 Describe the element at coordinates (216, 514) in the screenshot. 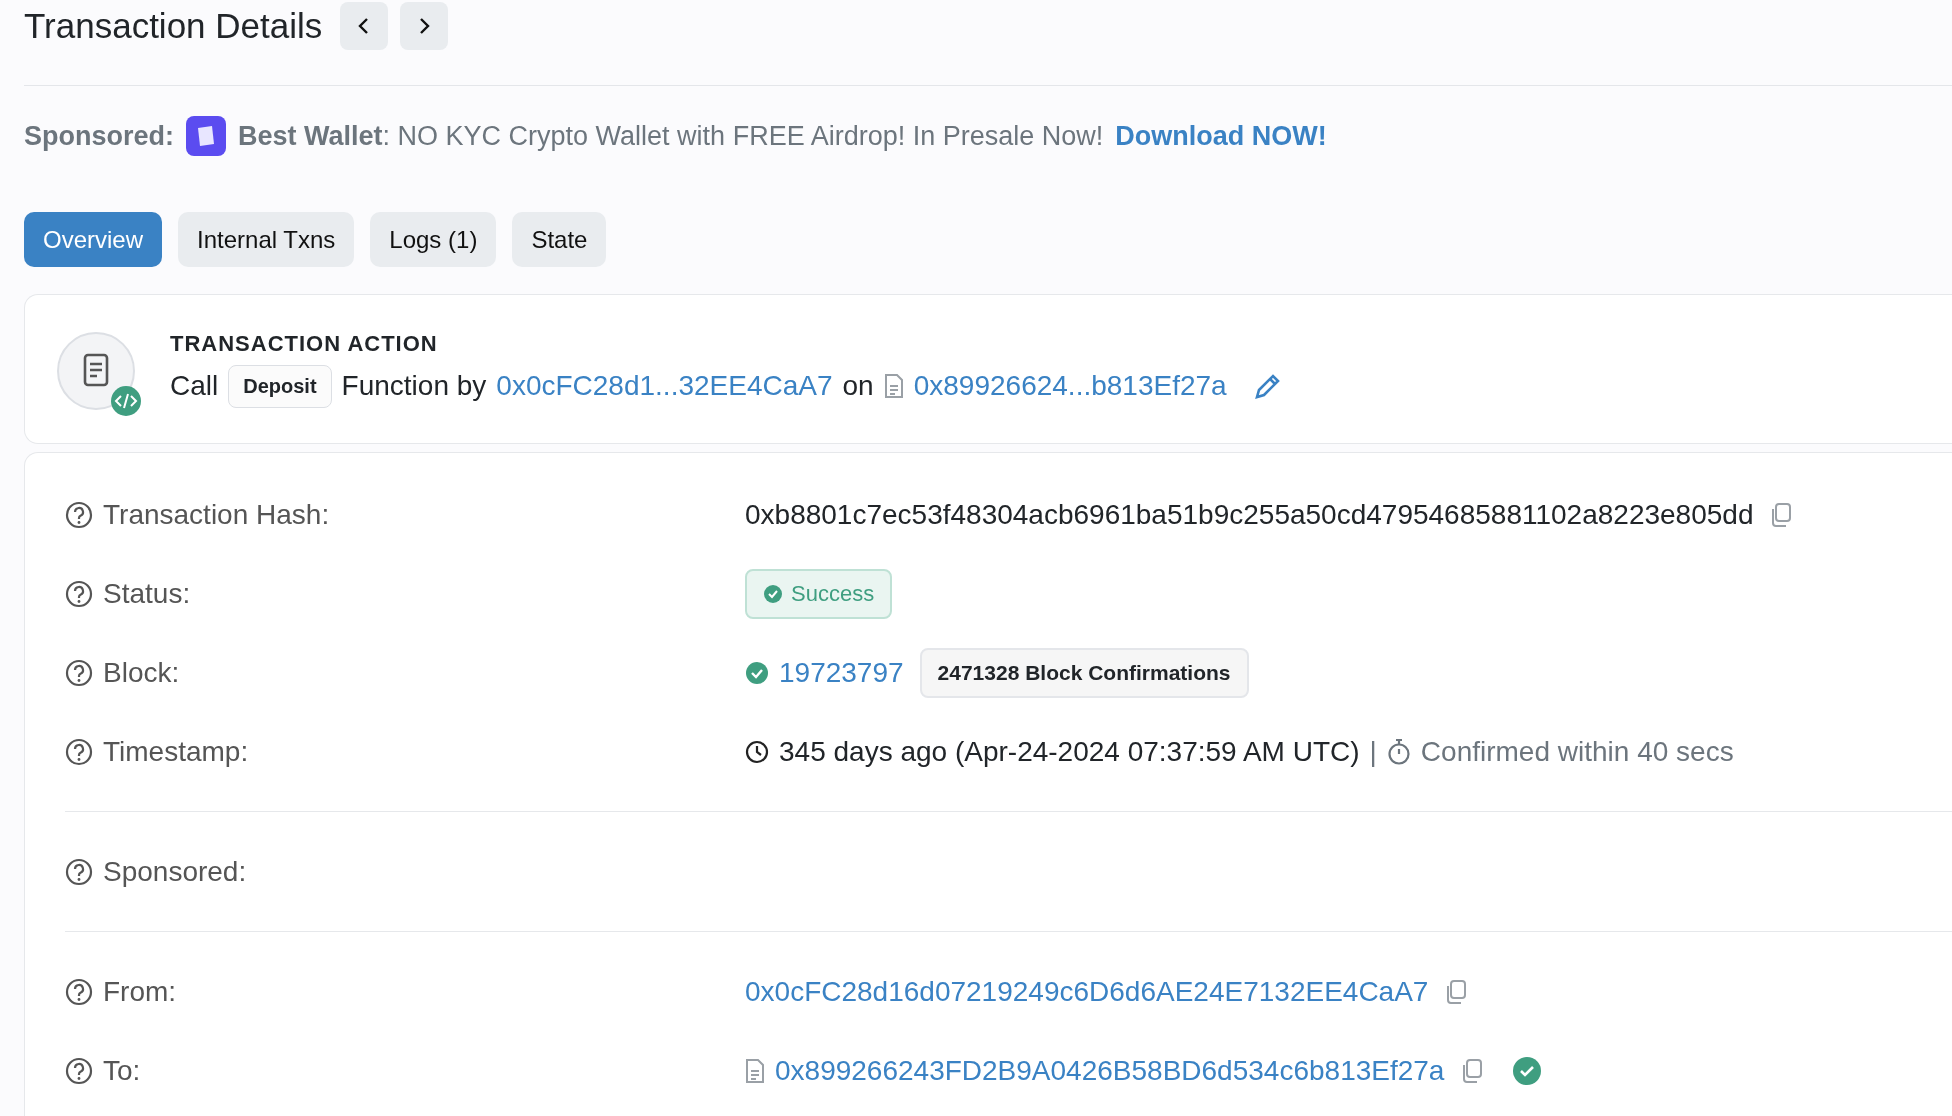

I see `field-label: Transaction Hash:` at that location.